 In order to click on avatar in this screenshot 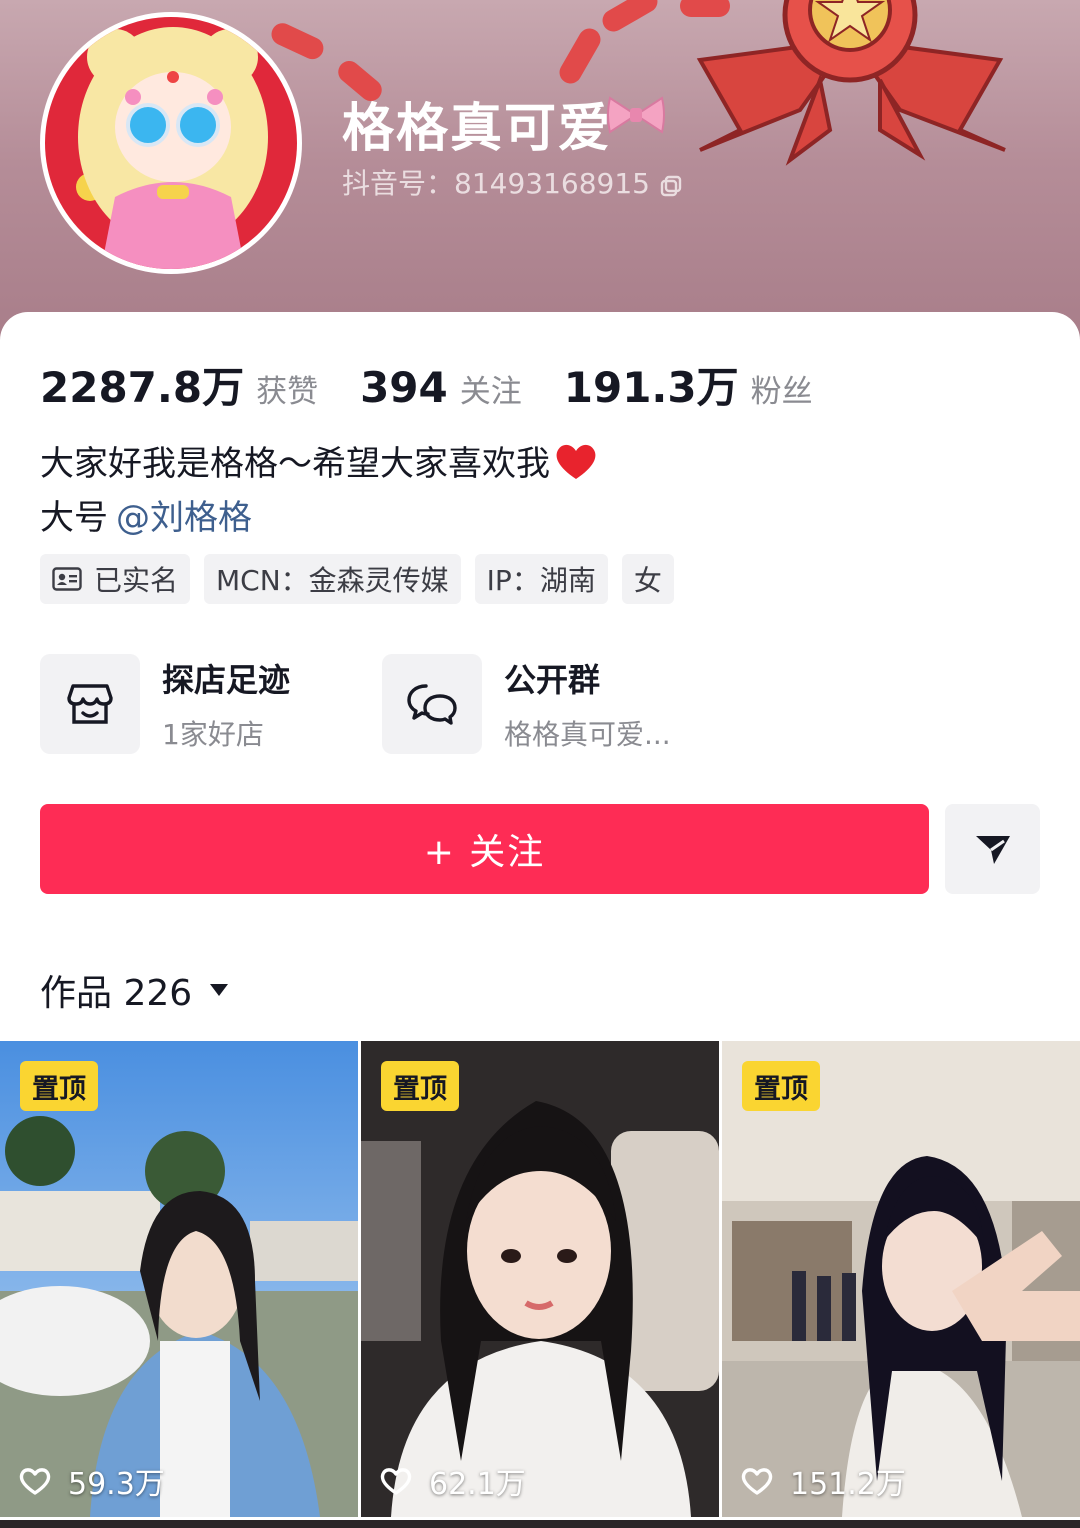, I will do `click(171, 143)`.